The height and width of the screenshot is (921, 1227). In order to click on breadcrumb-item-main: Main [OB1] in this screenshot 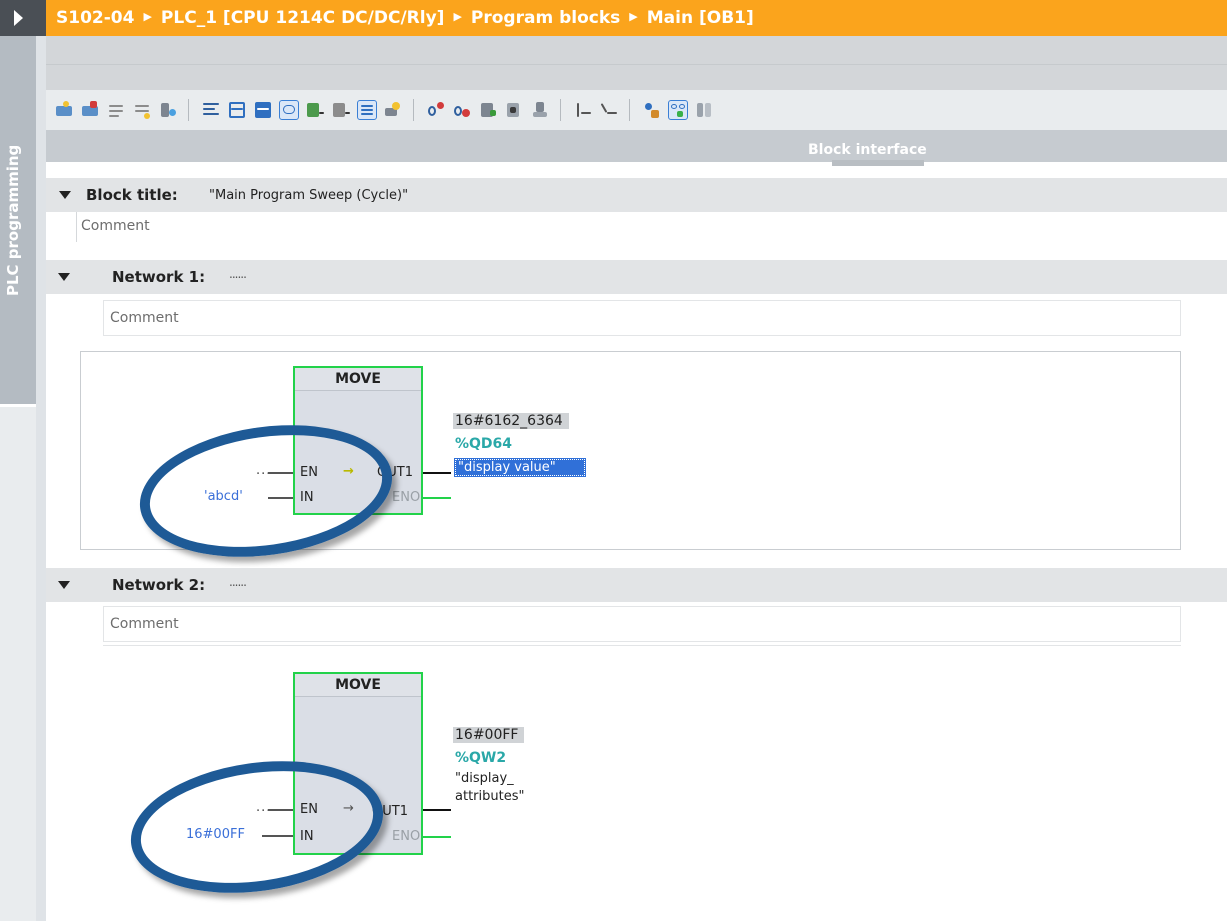, I will do `click(700, 18)`.